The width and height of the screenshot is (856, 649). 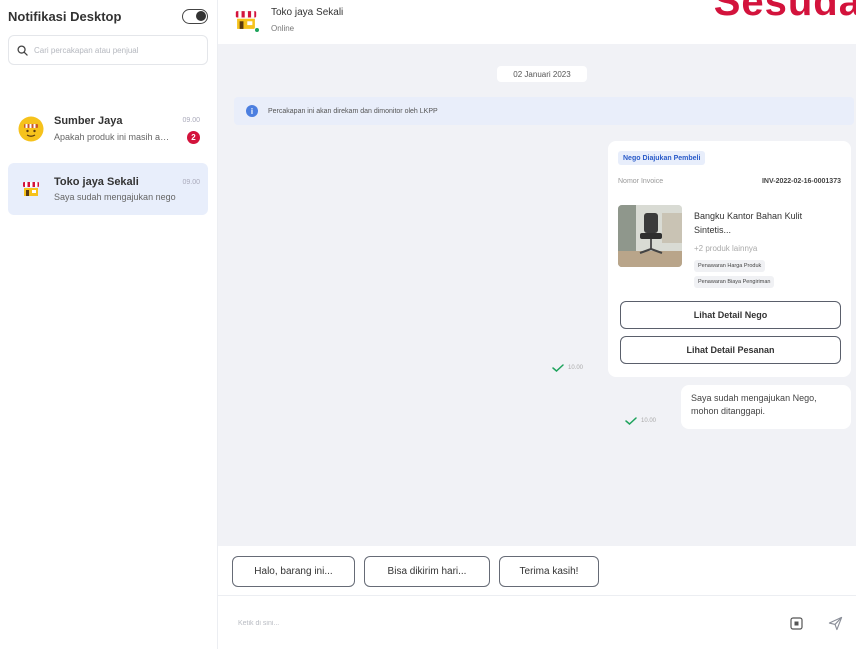 I want to click on message-input, so click(x=488, y=623).